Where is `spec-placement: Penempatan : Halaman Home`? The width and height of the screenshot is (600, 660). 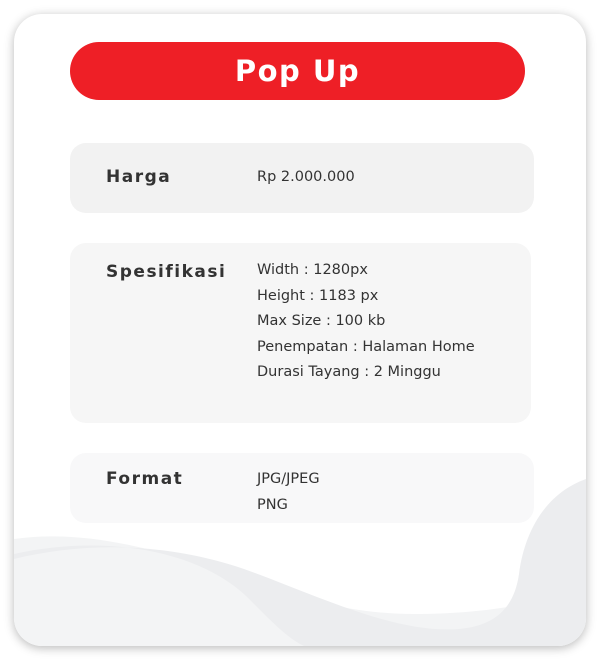
spec-placement: Penempatan : Halaman Home is located at coordinates (366, 346).